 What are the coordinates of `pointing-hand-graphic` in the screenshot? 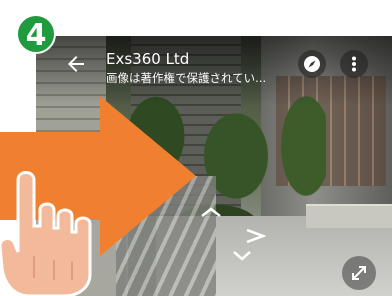 It's located at (46, 233).